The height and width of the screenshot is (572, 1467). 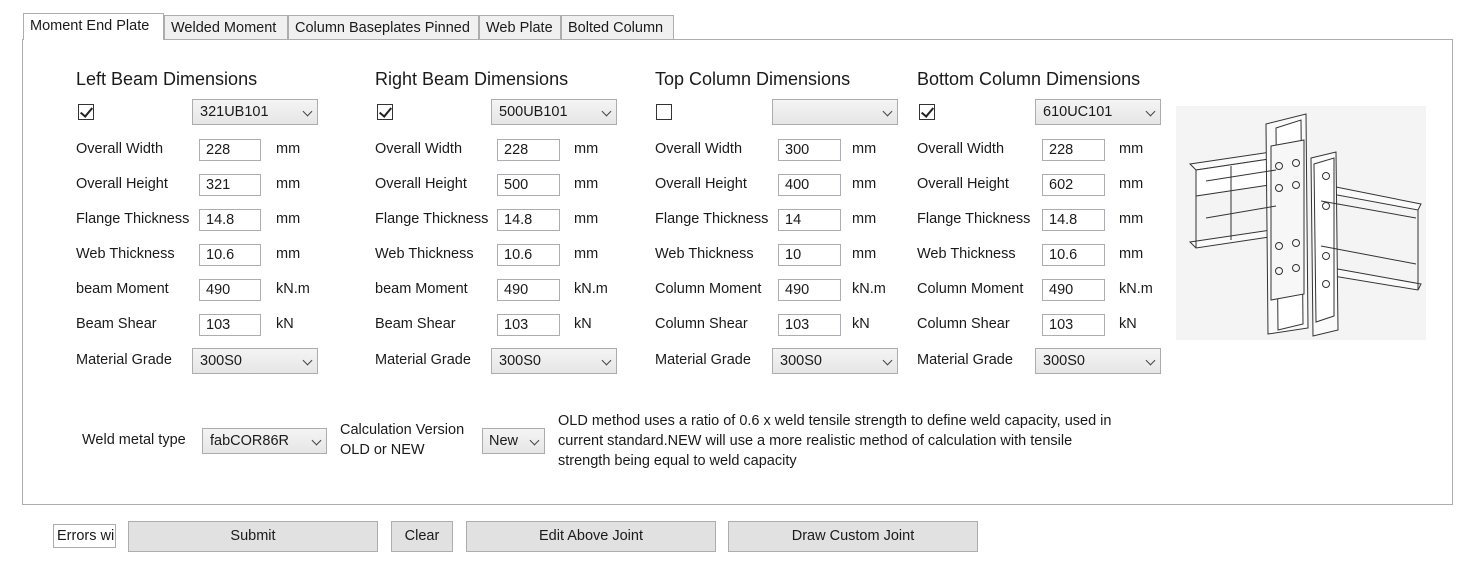 What do you see at coordinates (809, 325) in the screenshot?
I see `top-column-field-input: 103` at bounding box center [809, 325].